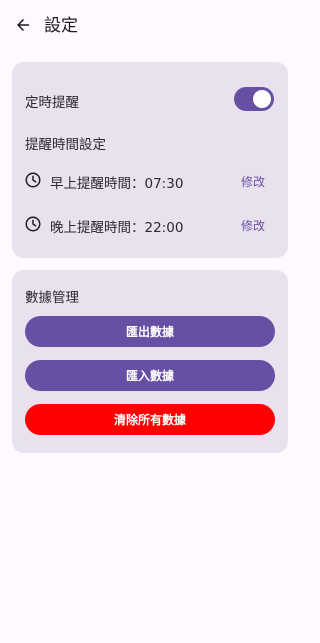 The width and height of the screenshot is (320, 643). I want to click on app-bar: 設定, so click(150, 26).